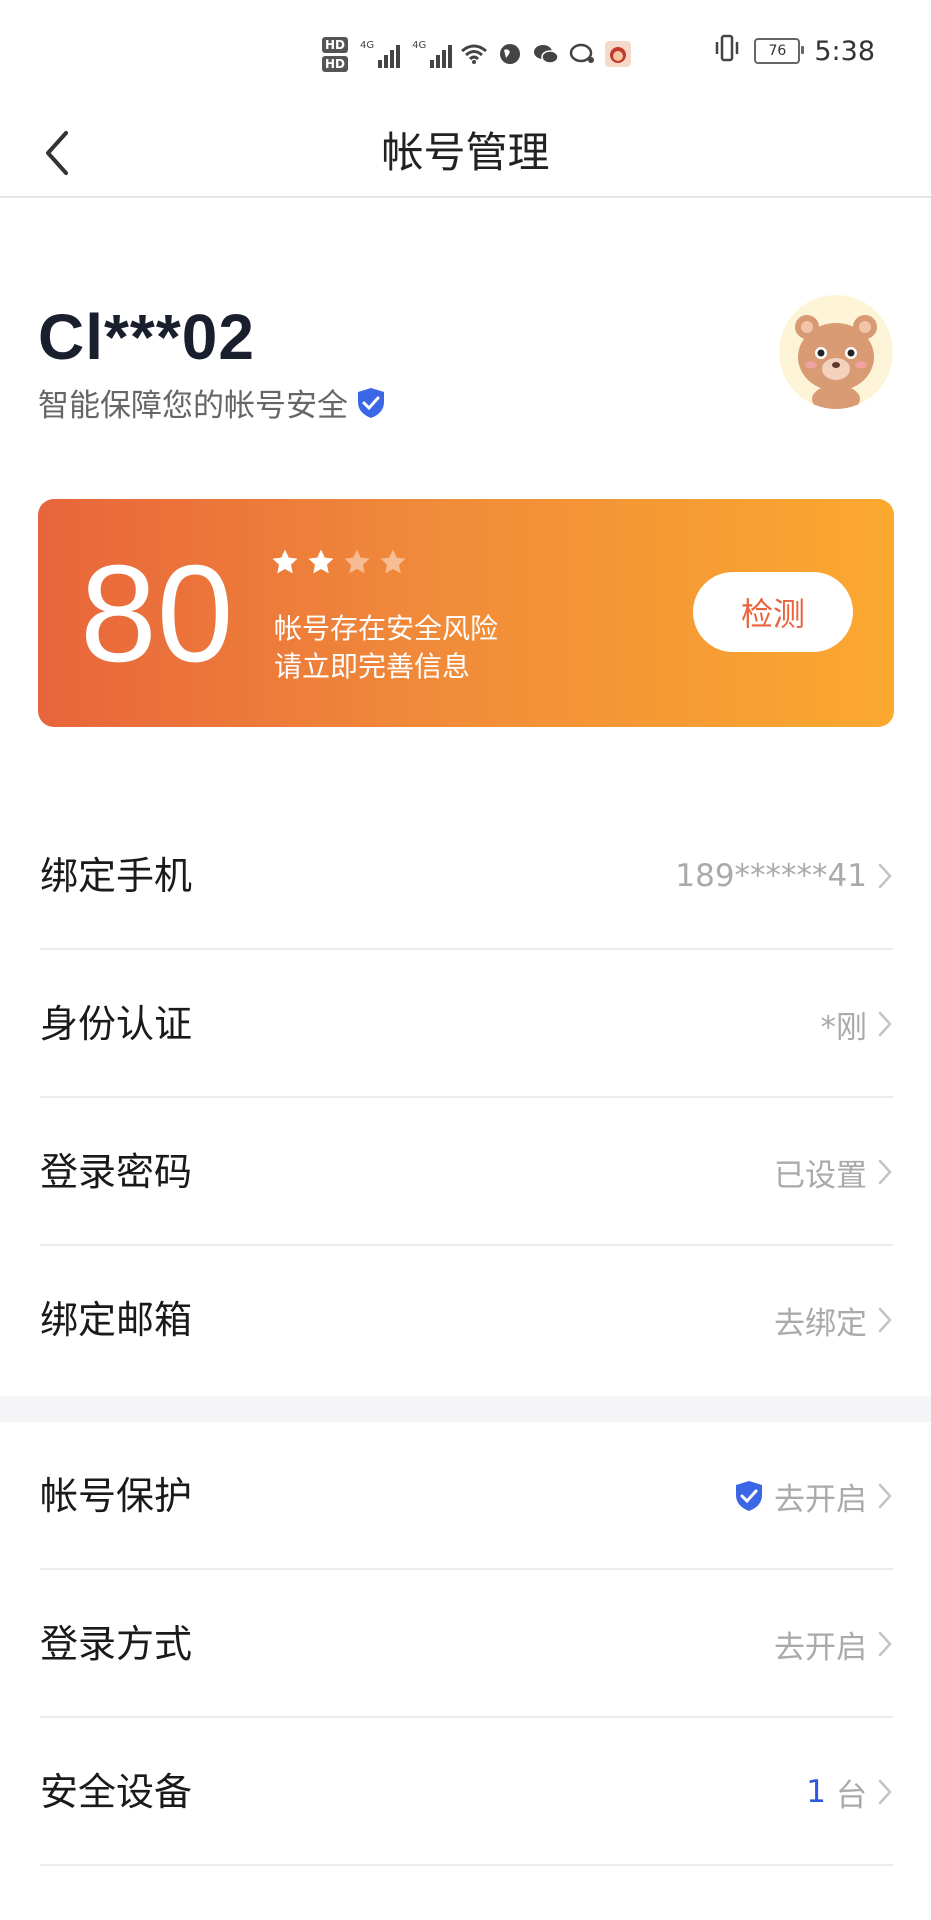  I want to click on bear-avatar-icon, so click(836, 352).